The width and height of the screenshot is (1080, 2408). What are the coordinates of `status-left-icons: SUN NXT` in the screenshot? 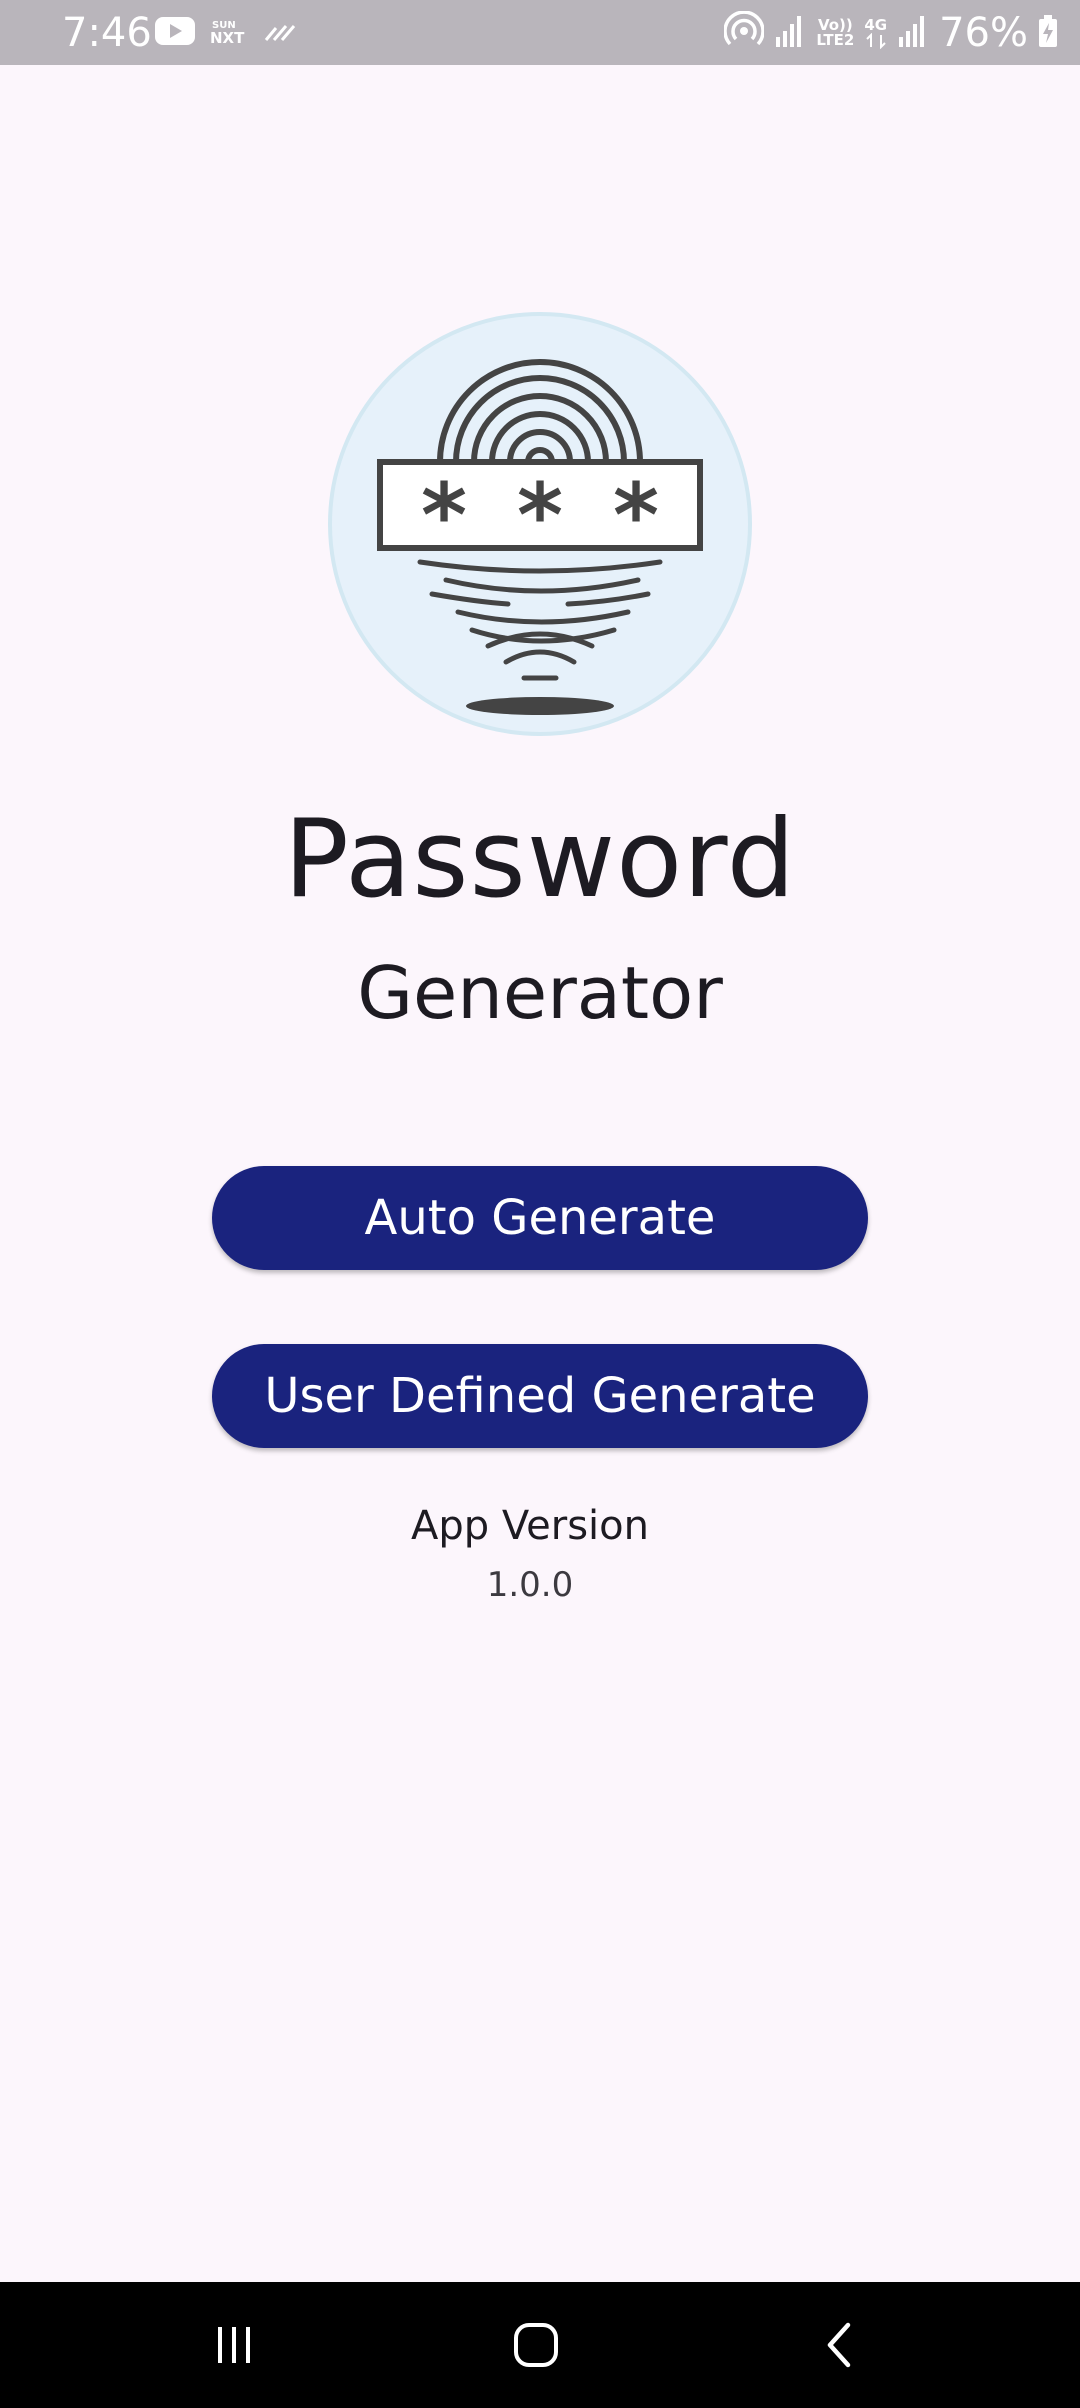 It's located at (225, 33).